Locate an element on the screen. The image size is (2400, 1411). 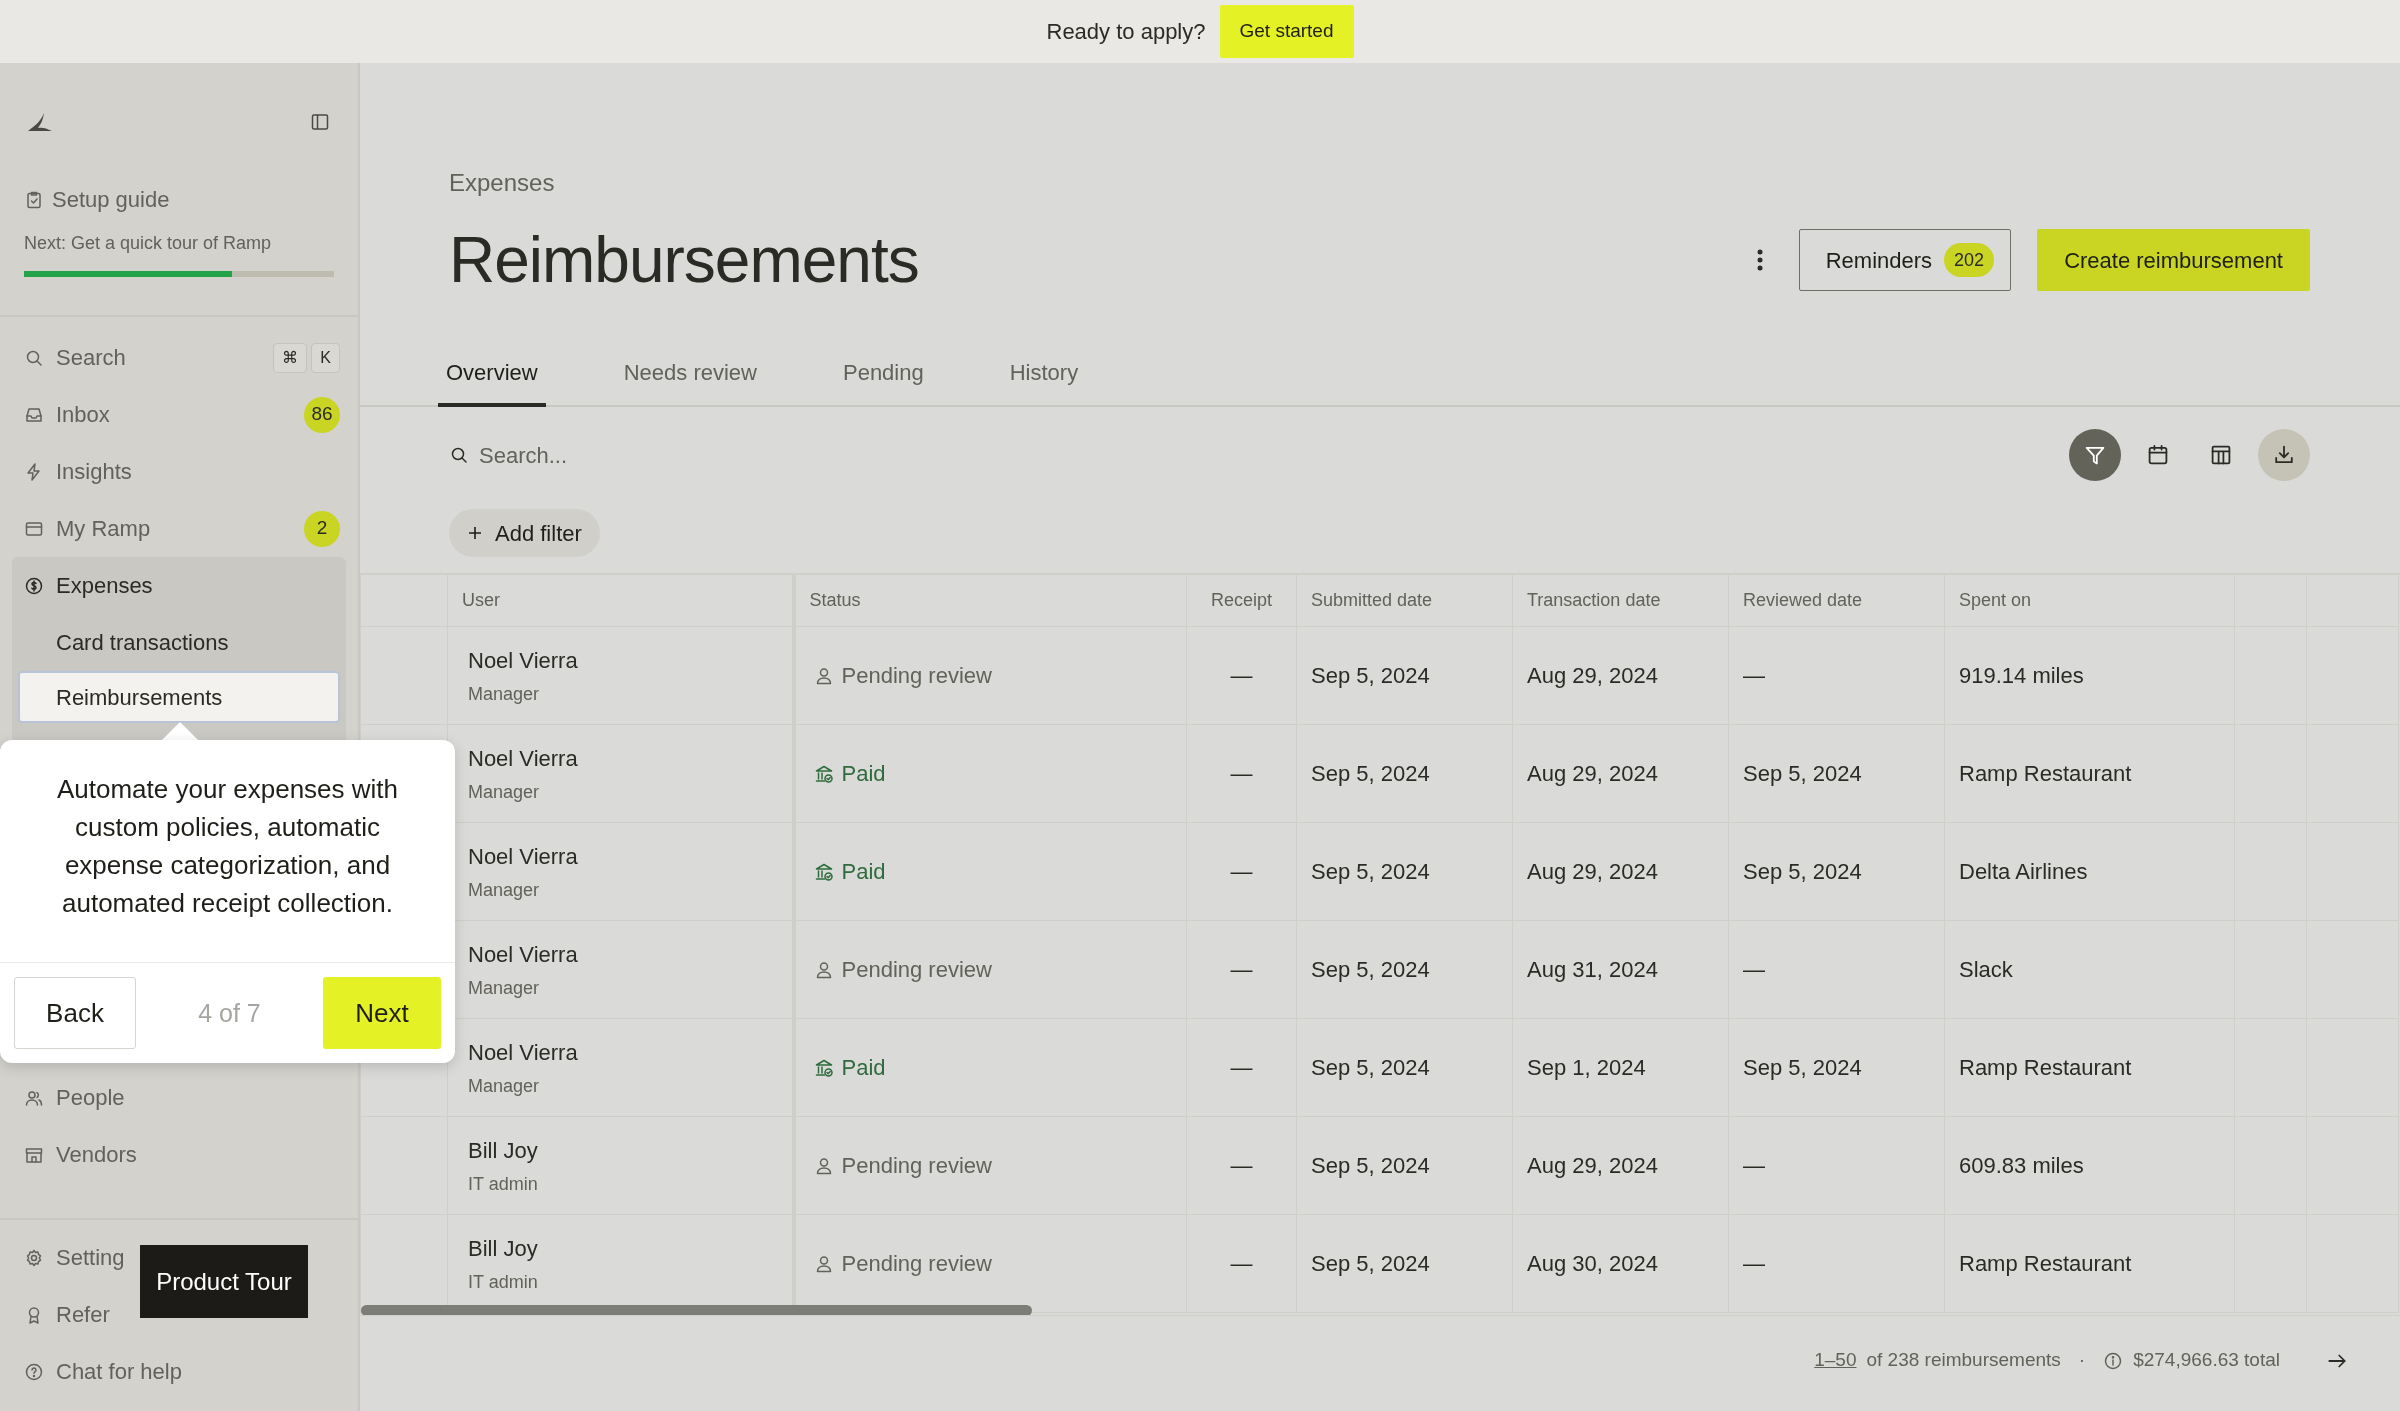
count-badge: 86 is located at coordinates (322, 414).